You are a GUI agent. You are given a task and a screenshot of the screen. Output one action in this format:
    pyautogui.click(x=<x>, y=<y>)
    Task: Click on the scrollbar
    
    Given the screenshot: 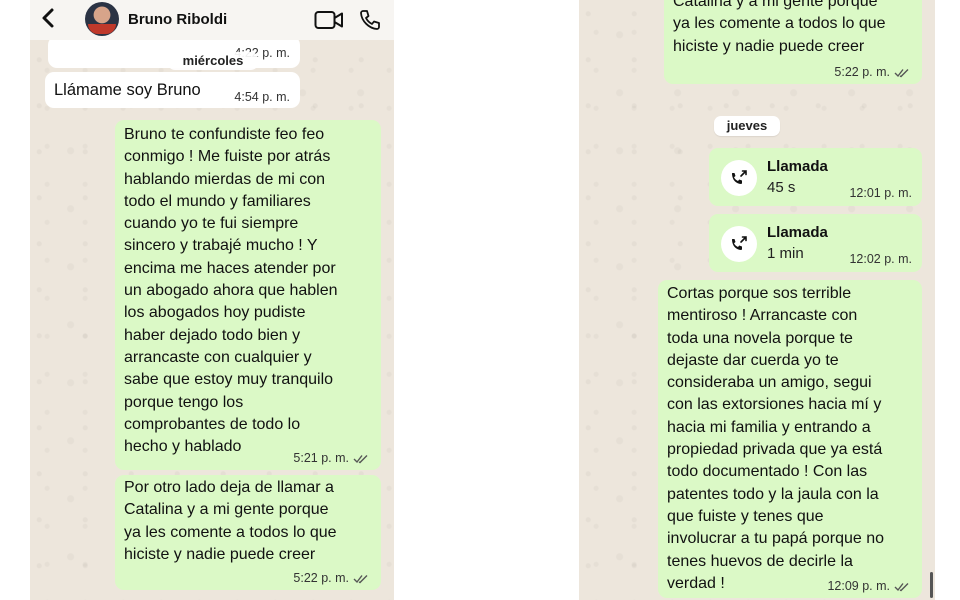 What is the action you would take?
    pyautogui.click(x=931, y=585)
    